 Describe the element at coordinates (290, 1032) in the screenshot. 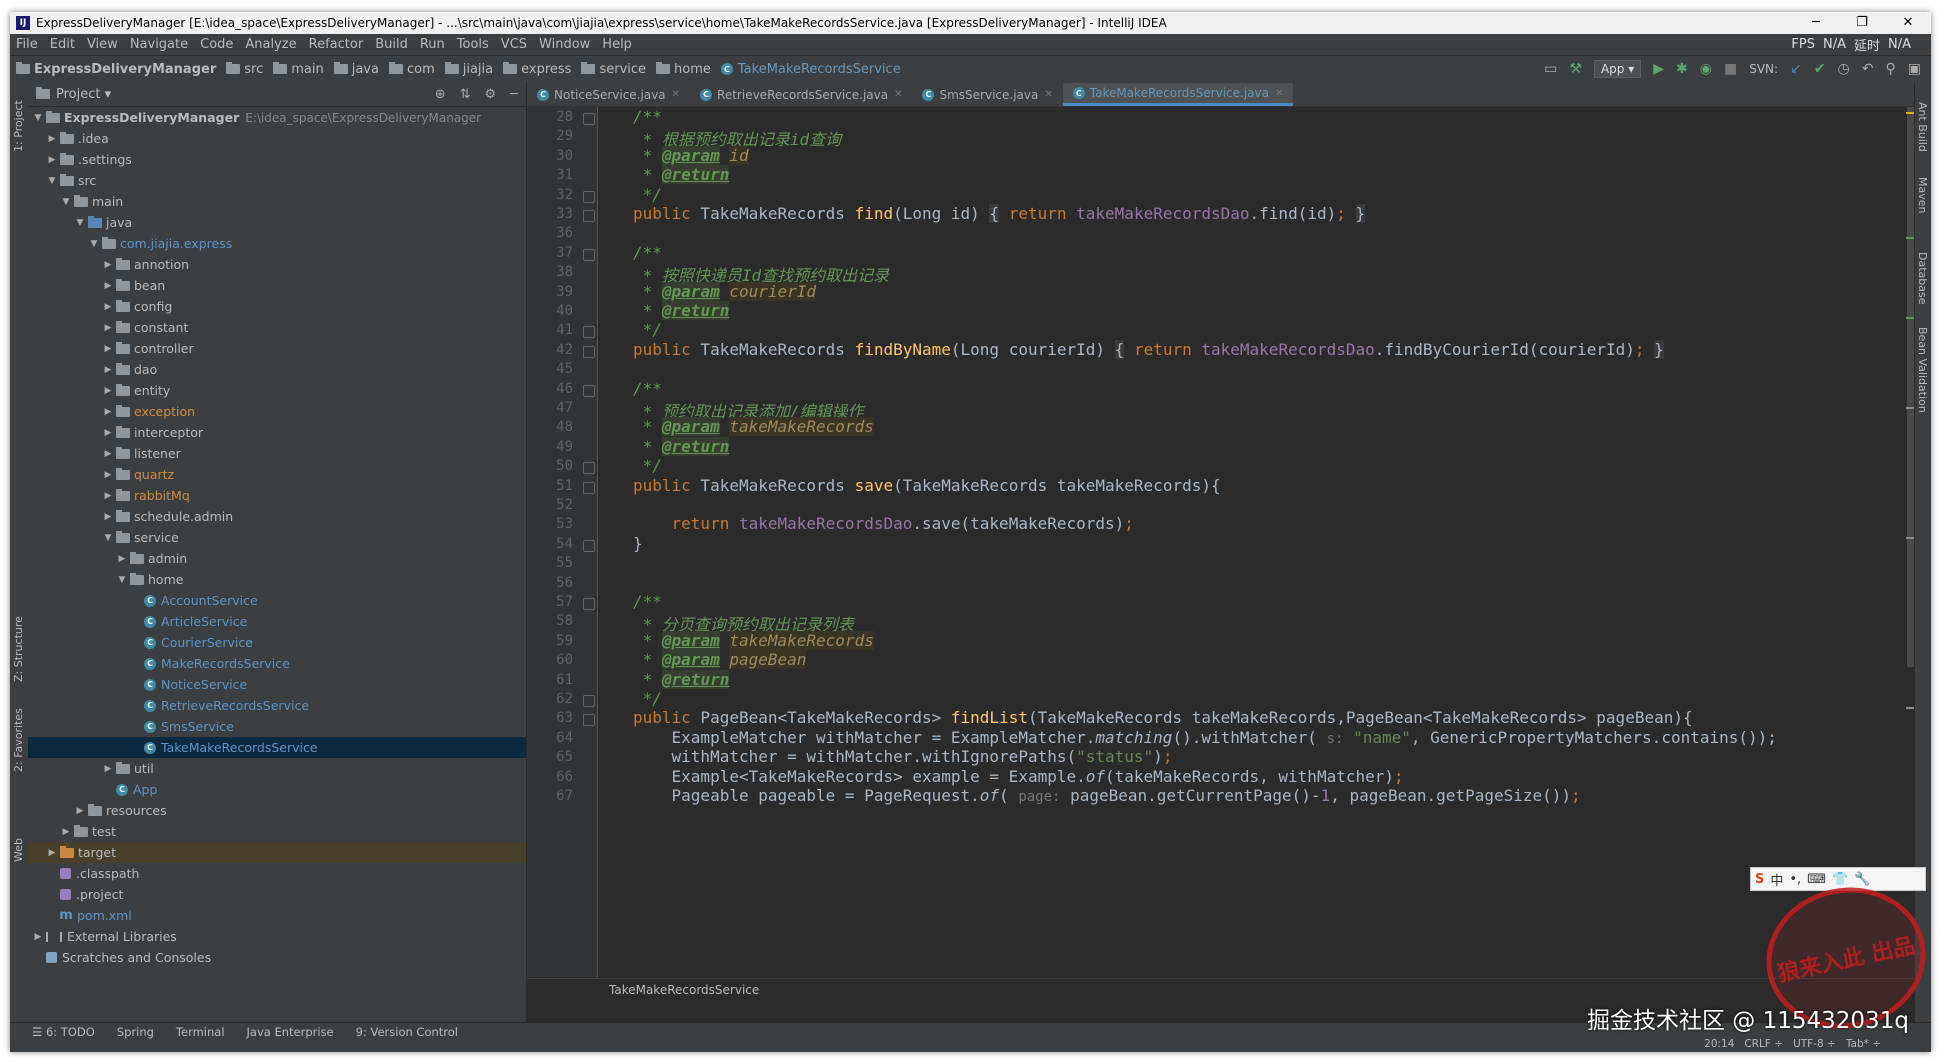

I see `bottom-tool-tab: Java Enterprise` at that location.